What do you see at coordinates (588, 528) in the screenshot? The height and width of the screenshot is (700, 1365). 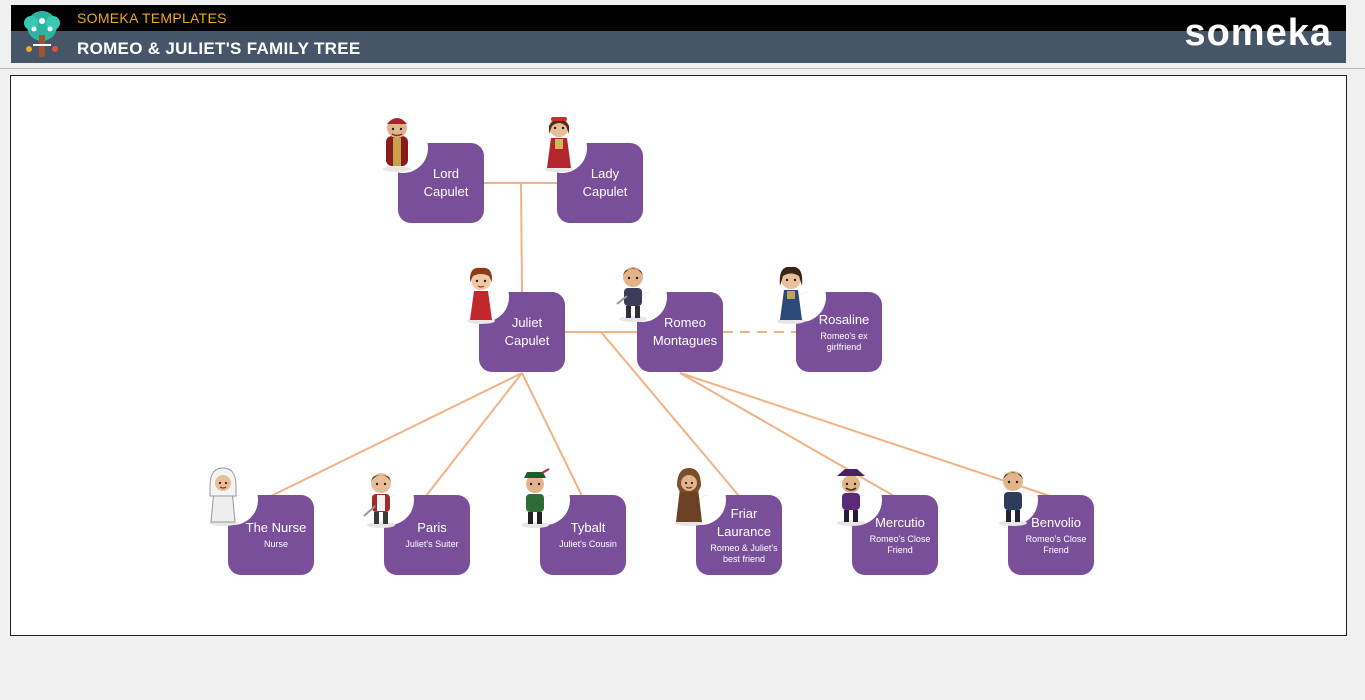 I see `person-name: Tybalt` at bounding box center [588, 528].